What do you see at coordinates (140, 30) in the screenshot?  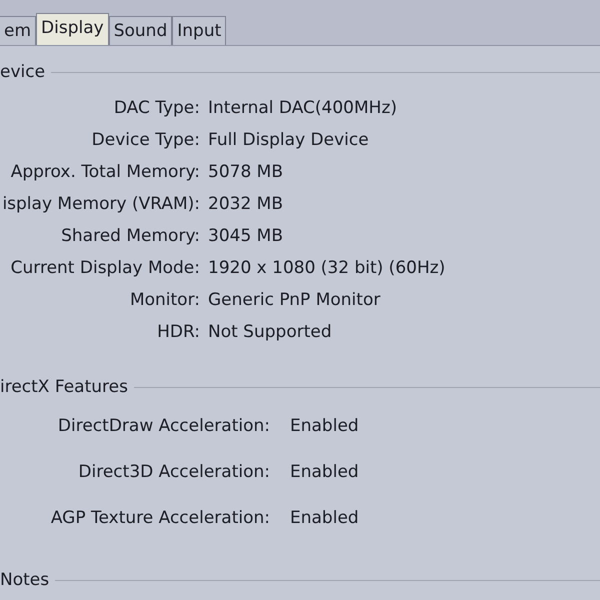 I see `tab: Sound` at bounding box center [140, 30].